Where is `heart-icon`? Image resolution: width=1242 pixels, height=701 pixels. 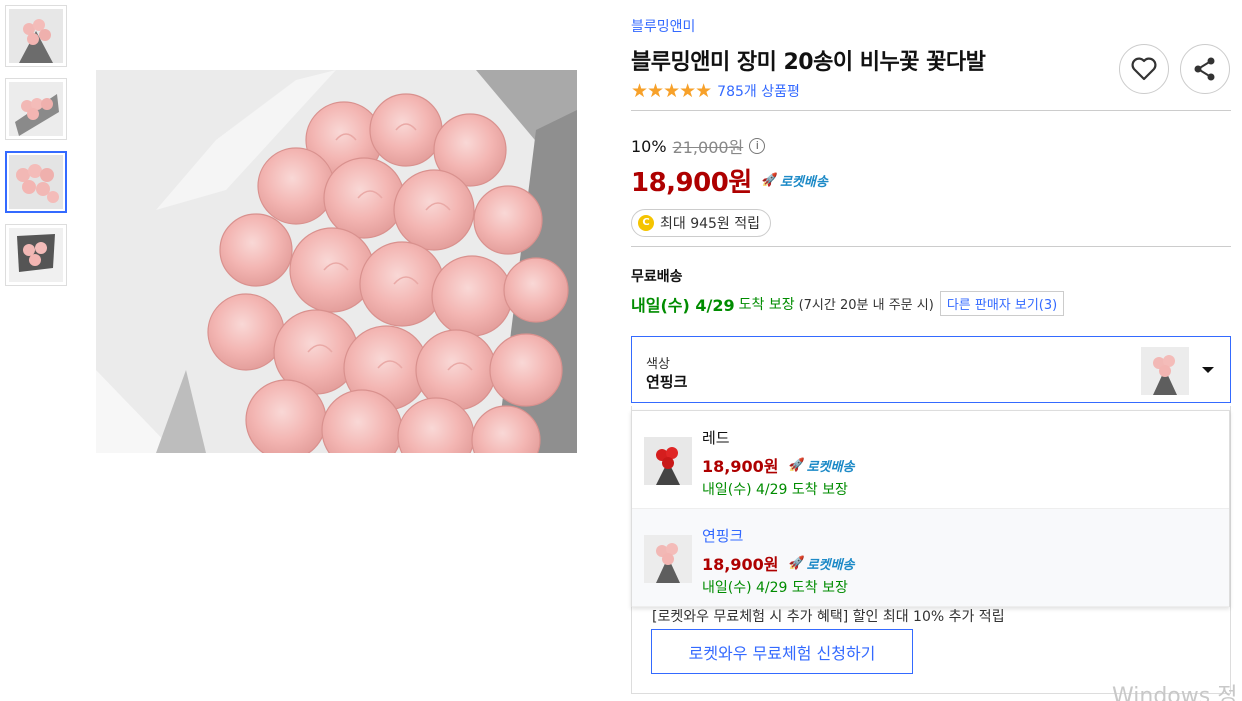
heart-icon is located at coordinates (1144, 69).